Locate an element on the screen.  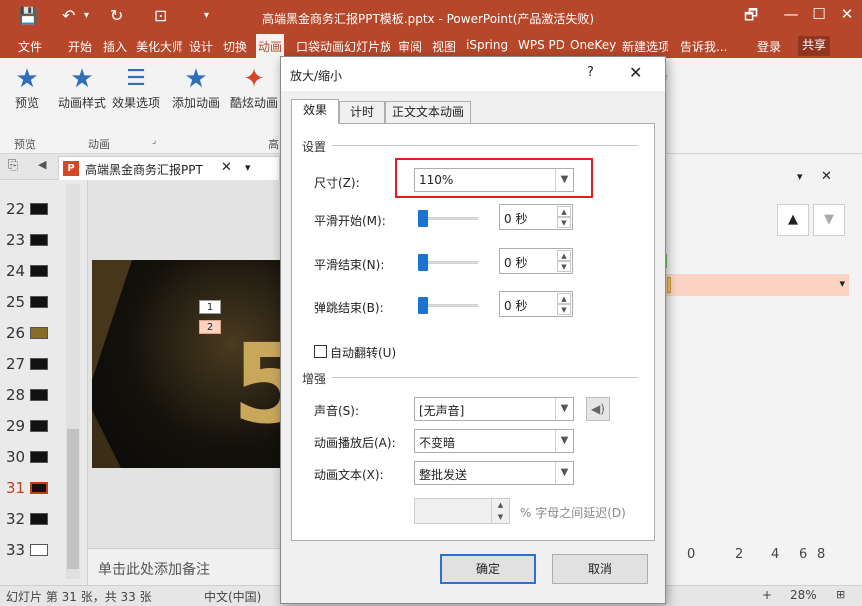
slide-thumbnail: 25 is located at coordinates (30, 302).